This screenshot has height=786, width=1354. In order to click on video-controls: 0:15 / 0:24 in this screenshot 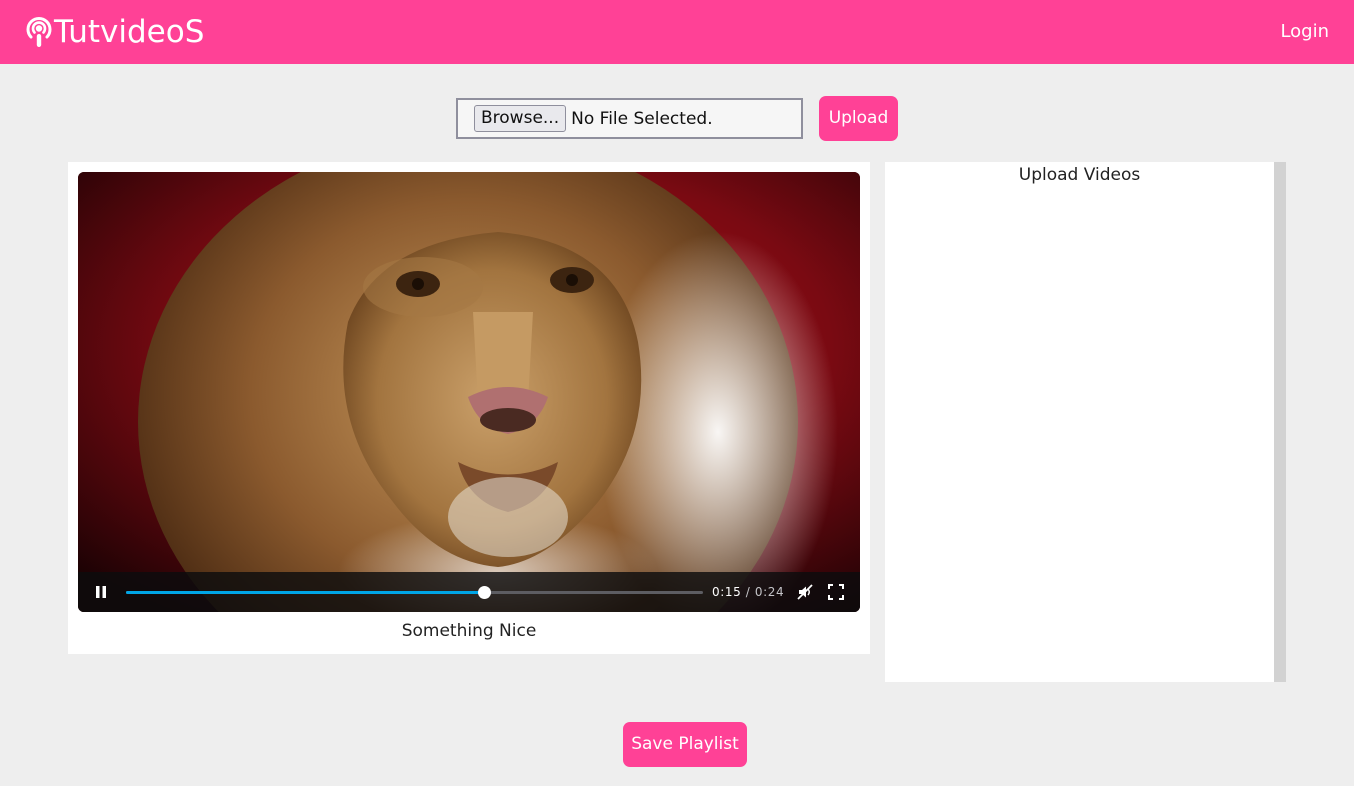, I will do `click(469, 592)`.